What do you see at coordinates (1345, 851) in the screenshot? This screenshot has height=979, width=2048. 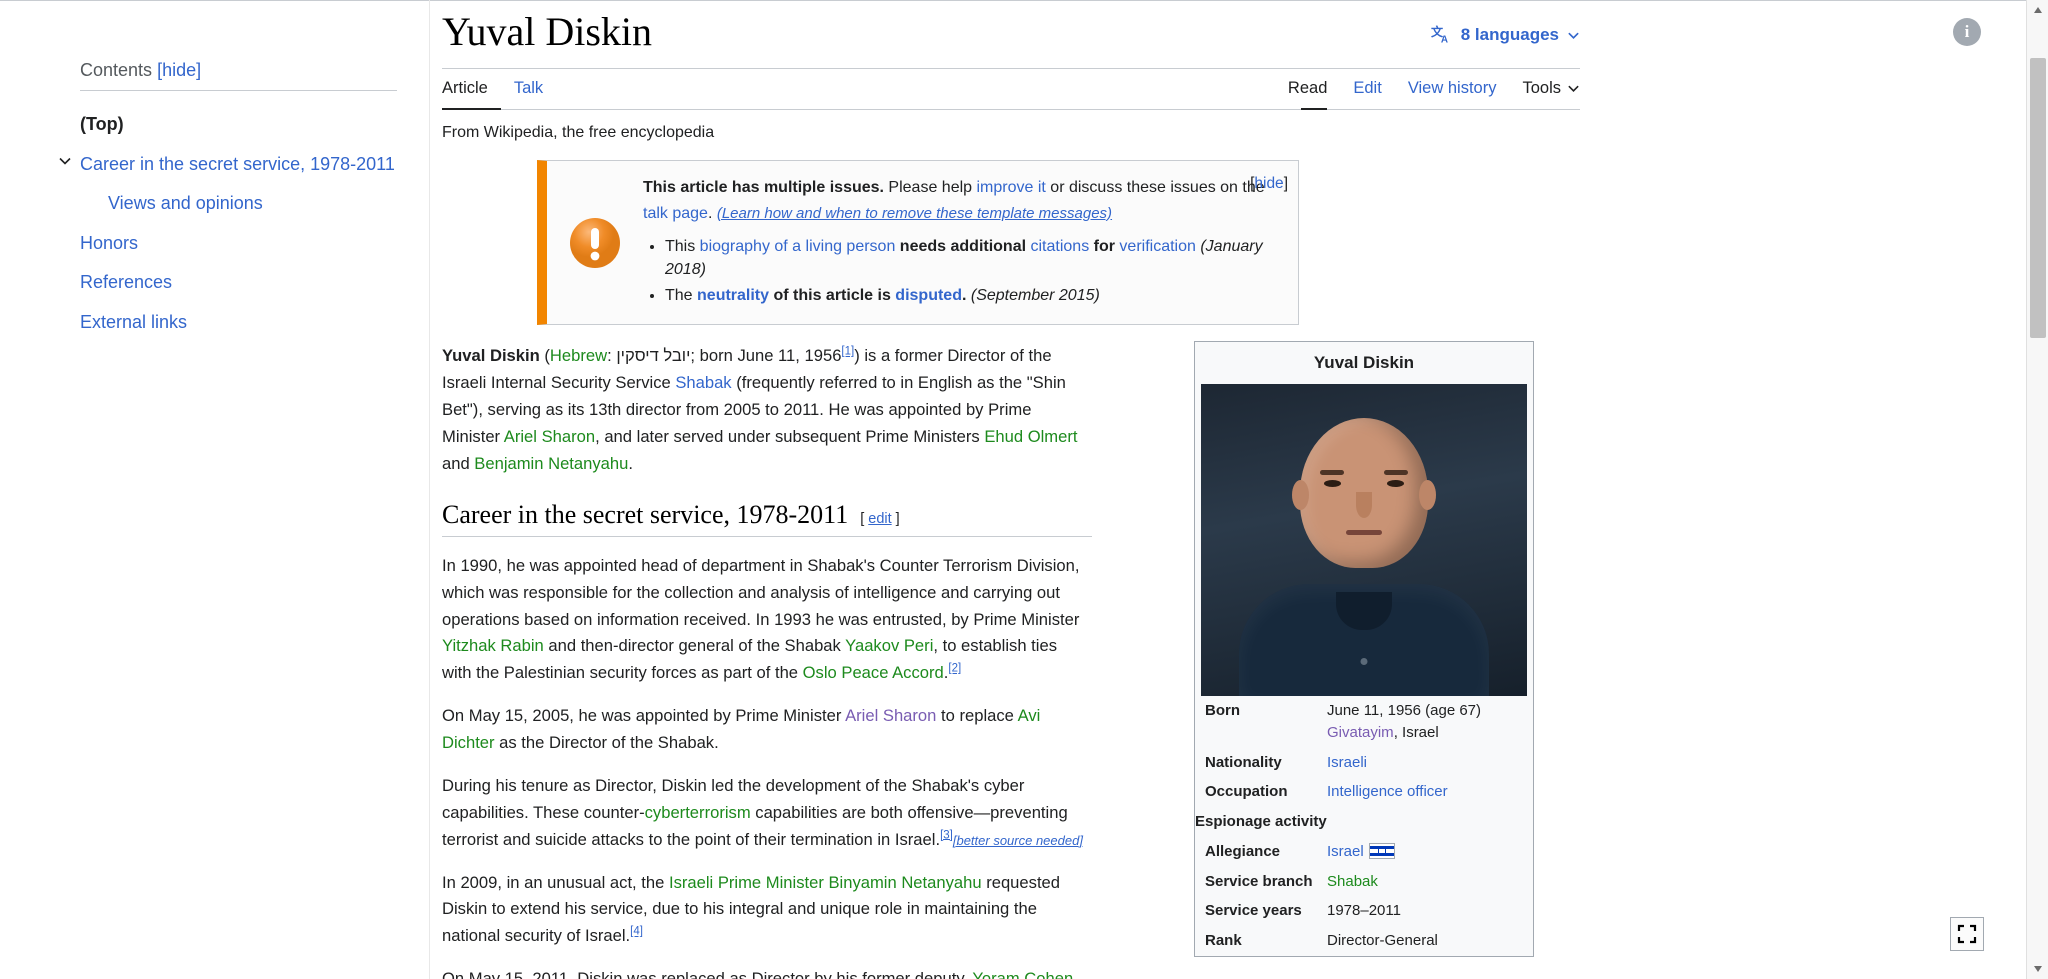 I see `allegiance-link: Israel` at bounding box center [1345, 851].